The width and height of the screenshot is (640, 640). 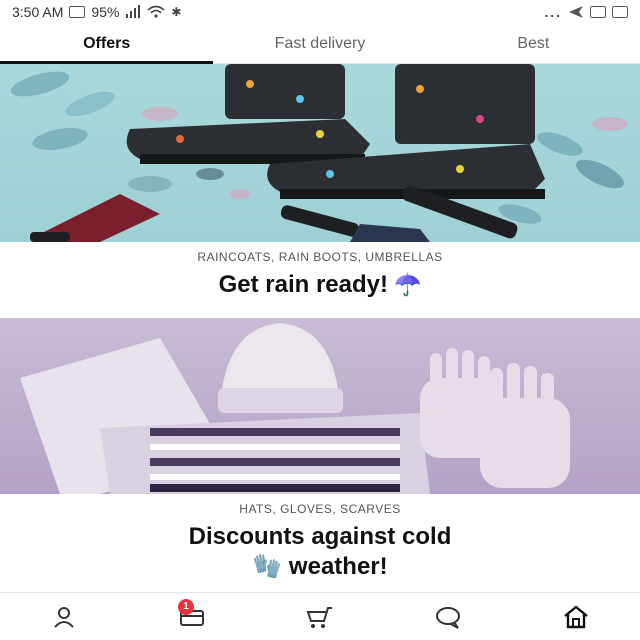 What do you see at coordinates (133, 11) in the screenshot?
I see `signal-icon` at bounding box center [133, 11].